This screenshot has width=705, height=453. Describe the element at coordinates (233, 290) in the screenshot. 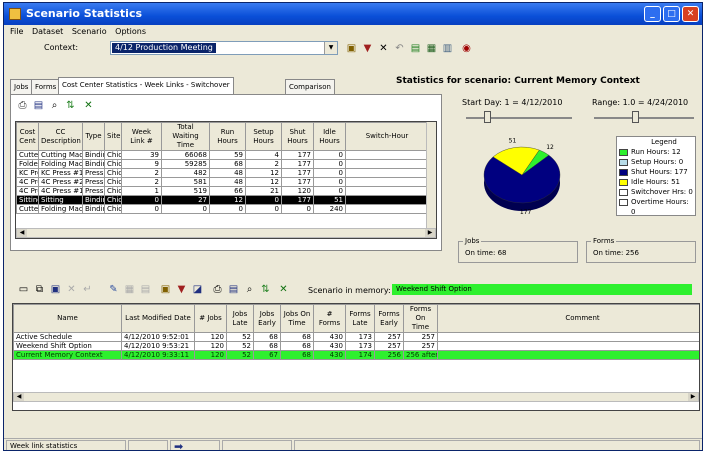

I see `table2-icon: ▤` at that location.